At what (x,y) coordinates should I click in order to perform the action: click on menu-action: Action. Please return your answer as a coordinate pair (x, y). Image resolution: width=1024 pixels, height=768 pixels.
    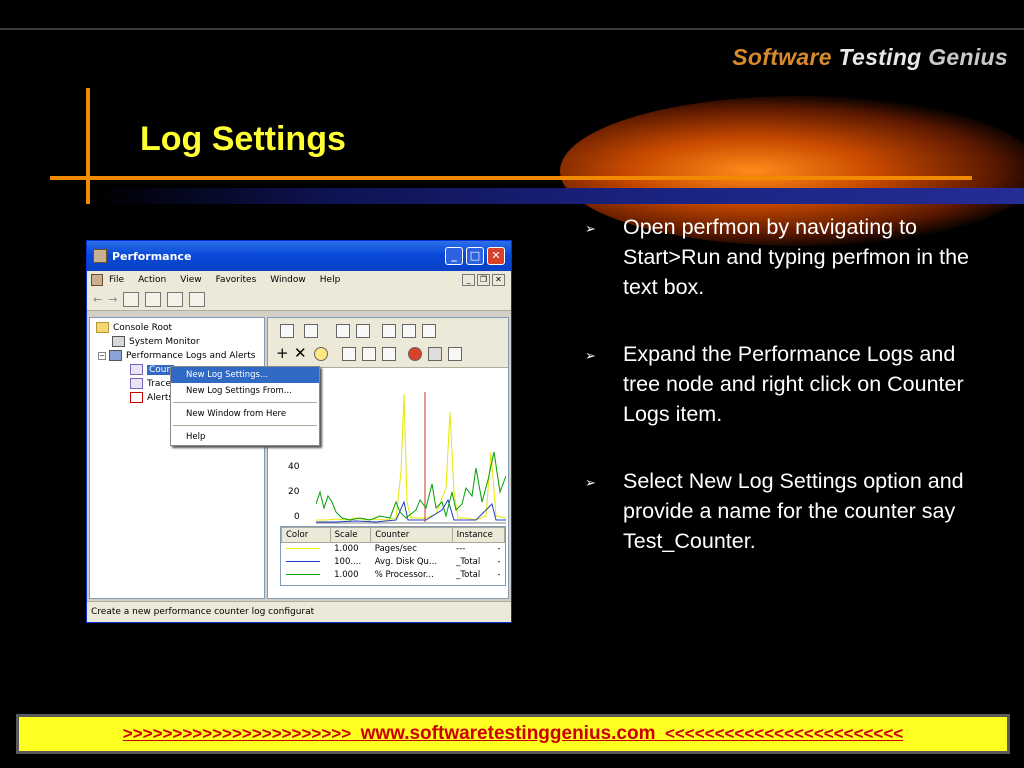
    Looking at the image, I should click on (152, 280).